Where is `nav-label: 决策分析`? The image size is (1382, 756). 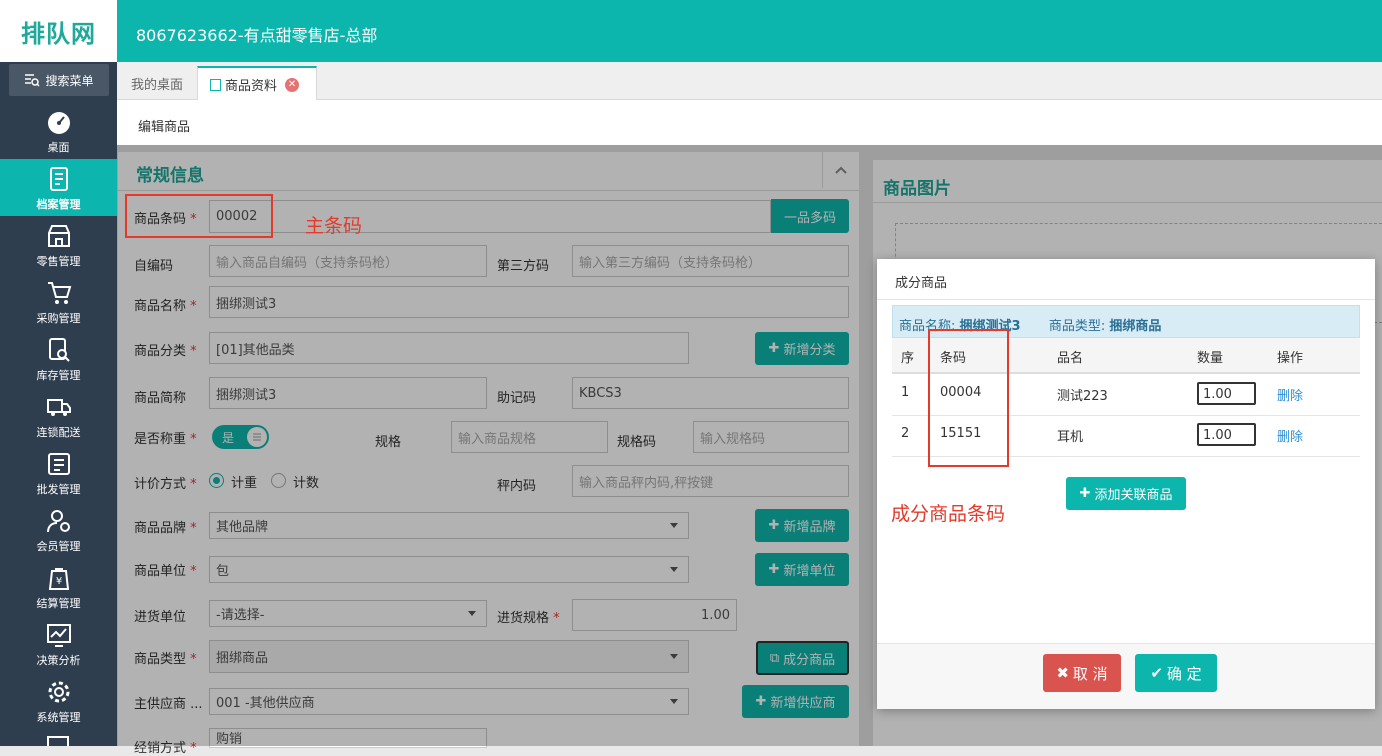
nav-label: 决策分析 is located at coordinates (58, 660).